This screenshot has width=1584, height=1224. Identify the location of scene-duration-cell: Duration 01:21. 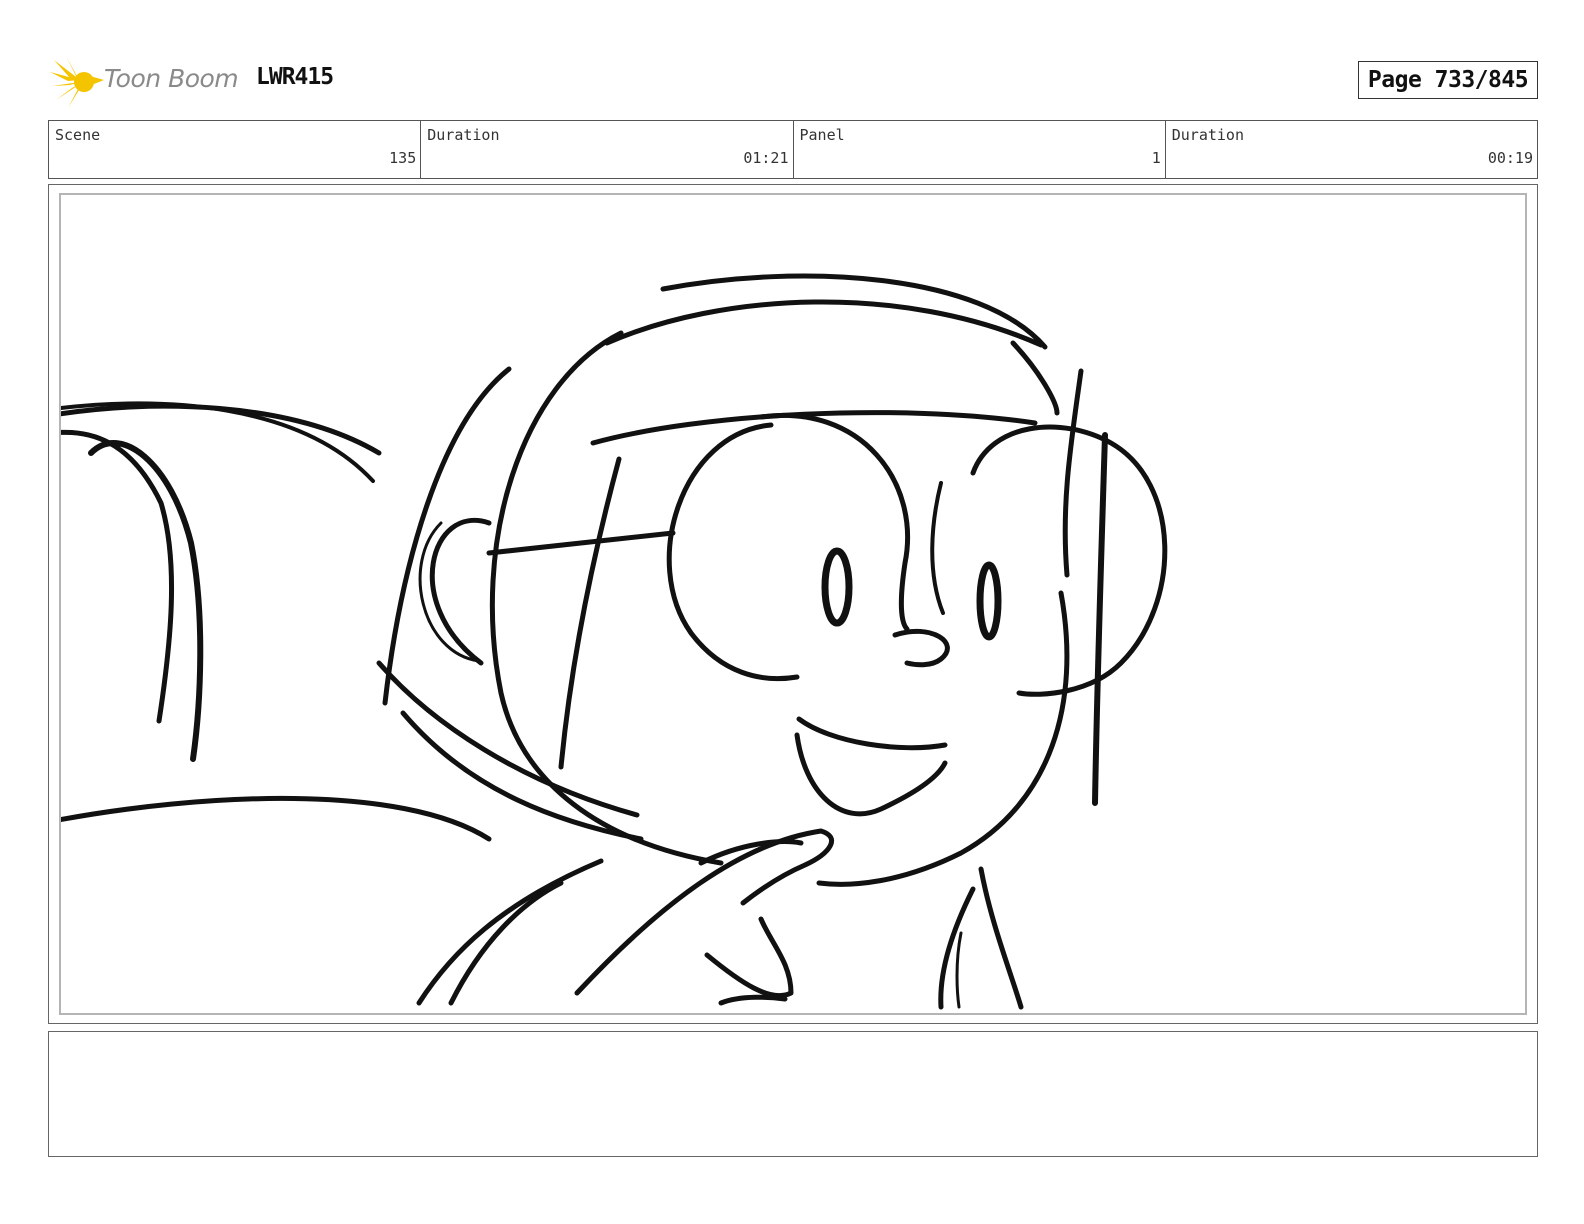
(607, 149).